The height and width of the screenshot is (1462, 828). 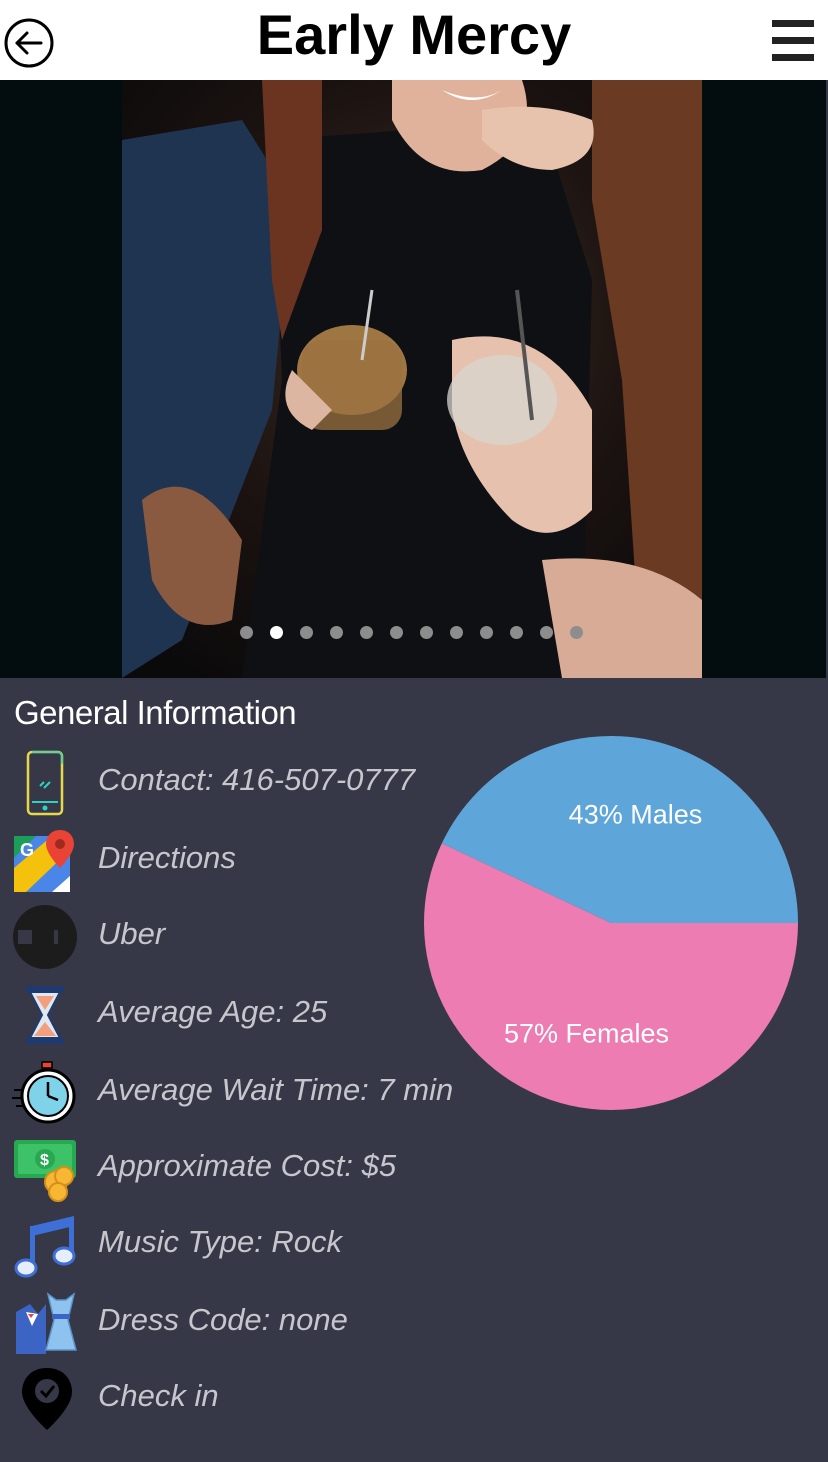 What do you see at coordinates (220, 1241) in the screenshot?
I see `music-type-label: Music Type: Rock` at bounding box center [220, 1241].